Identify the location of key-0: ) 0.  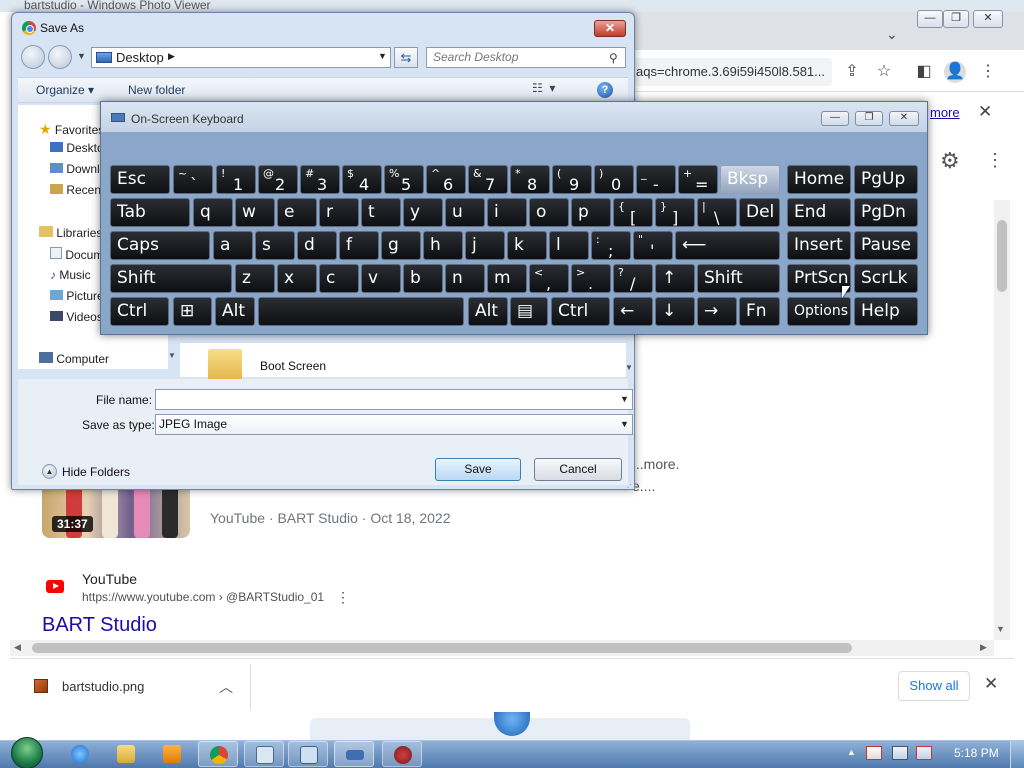
(614, 179).